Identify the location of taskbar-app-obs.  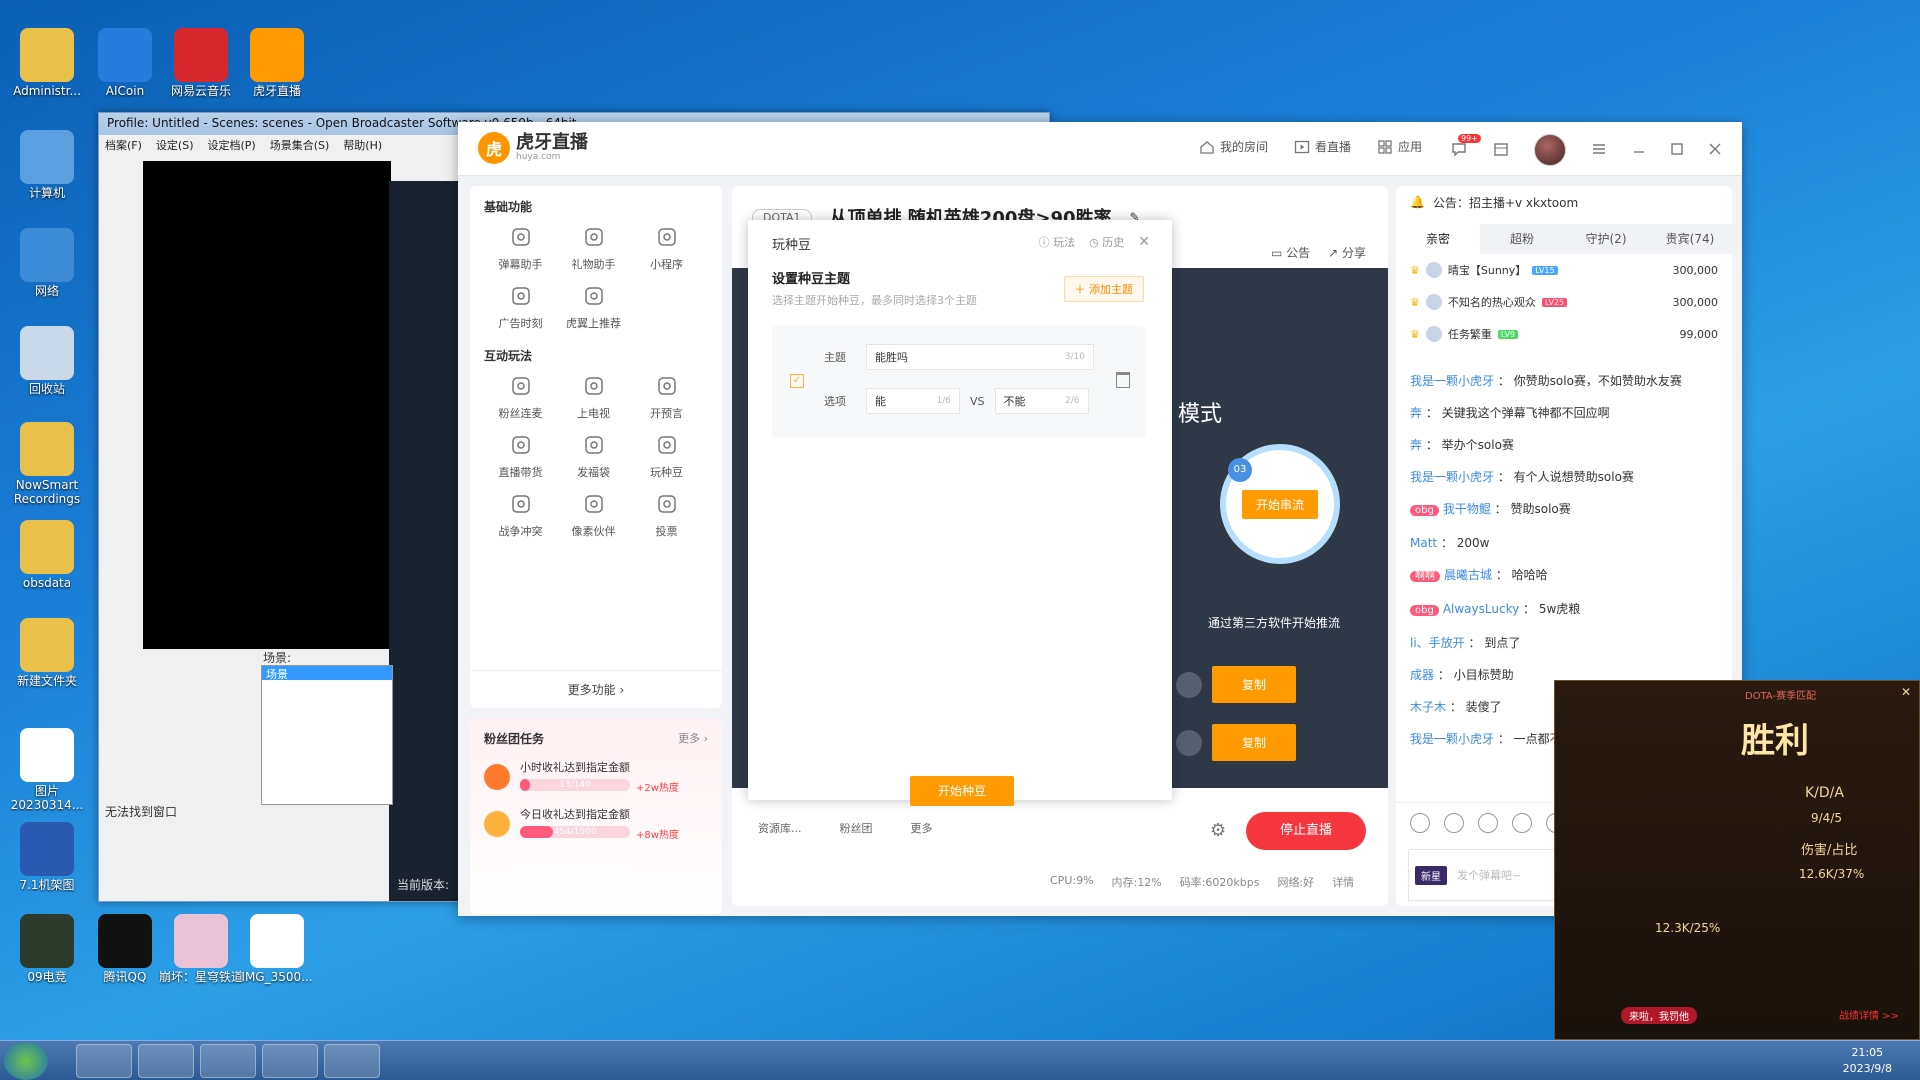
(228, 1061).